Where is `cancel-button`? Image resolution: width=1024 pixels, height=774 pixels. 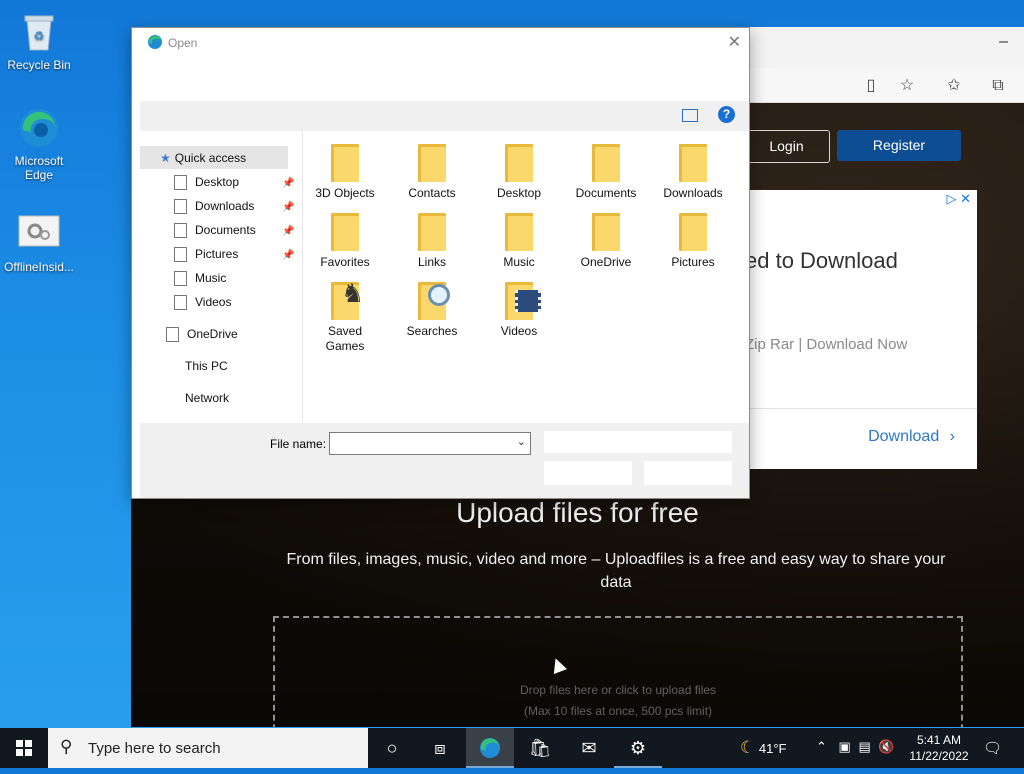 cancel-button is located at coordinates (688, 473).